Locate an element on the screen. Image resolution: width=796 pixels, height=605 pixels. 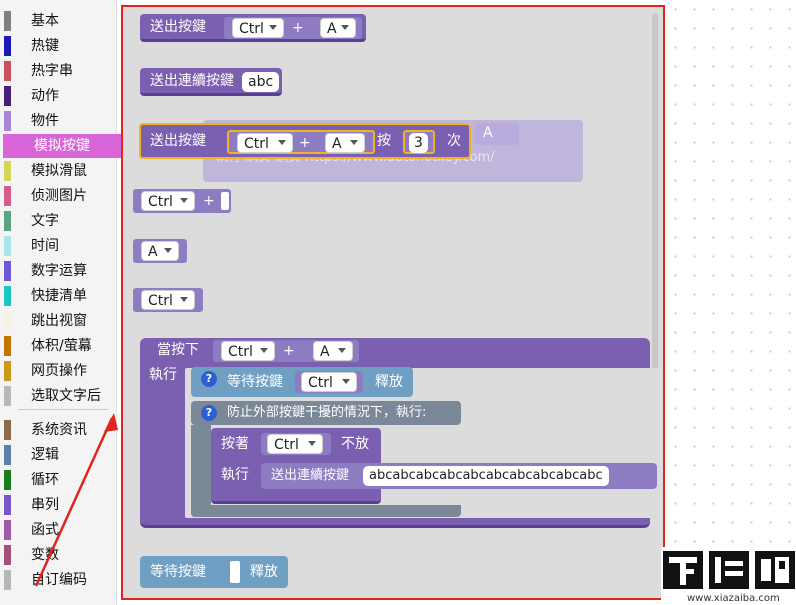
prevent-interference-block: ? 防止外部按鍵干擾的情況下，執行: is located at coordinates (326, 413).